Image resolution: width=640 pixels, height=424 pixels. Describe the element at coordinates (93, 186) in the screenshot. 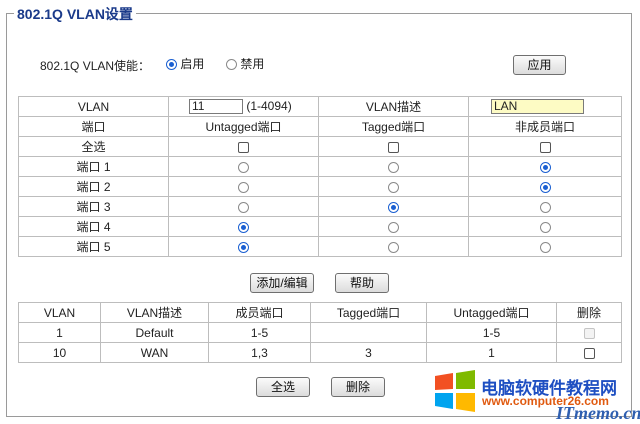

I see `port-name: 端口 2` at that location.